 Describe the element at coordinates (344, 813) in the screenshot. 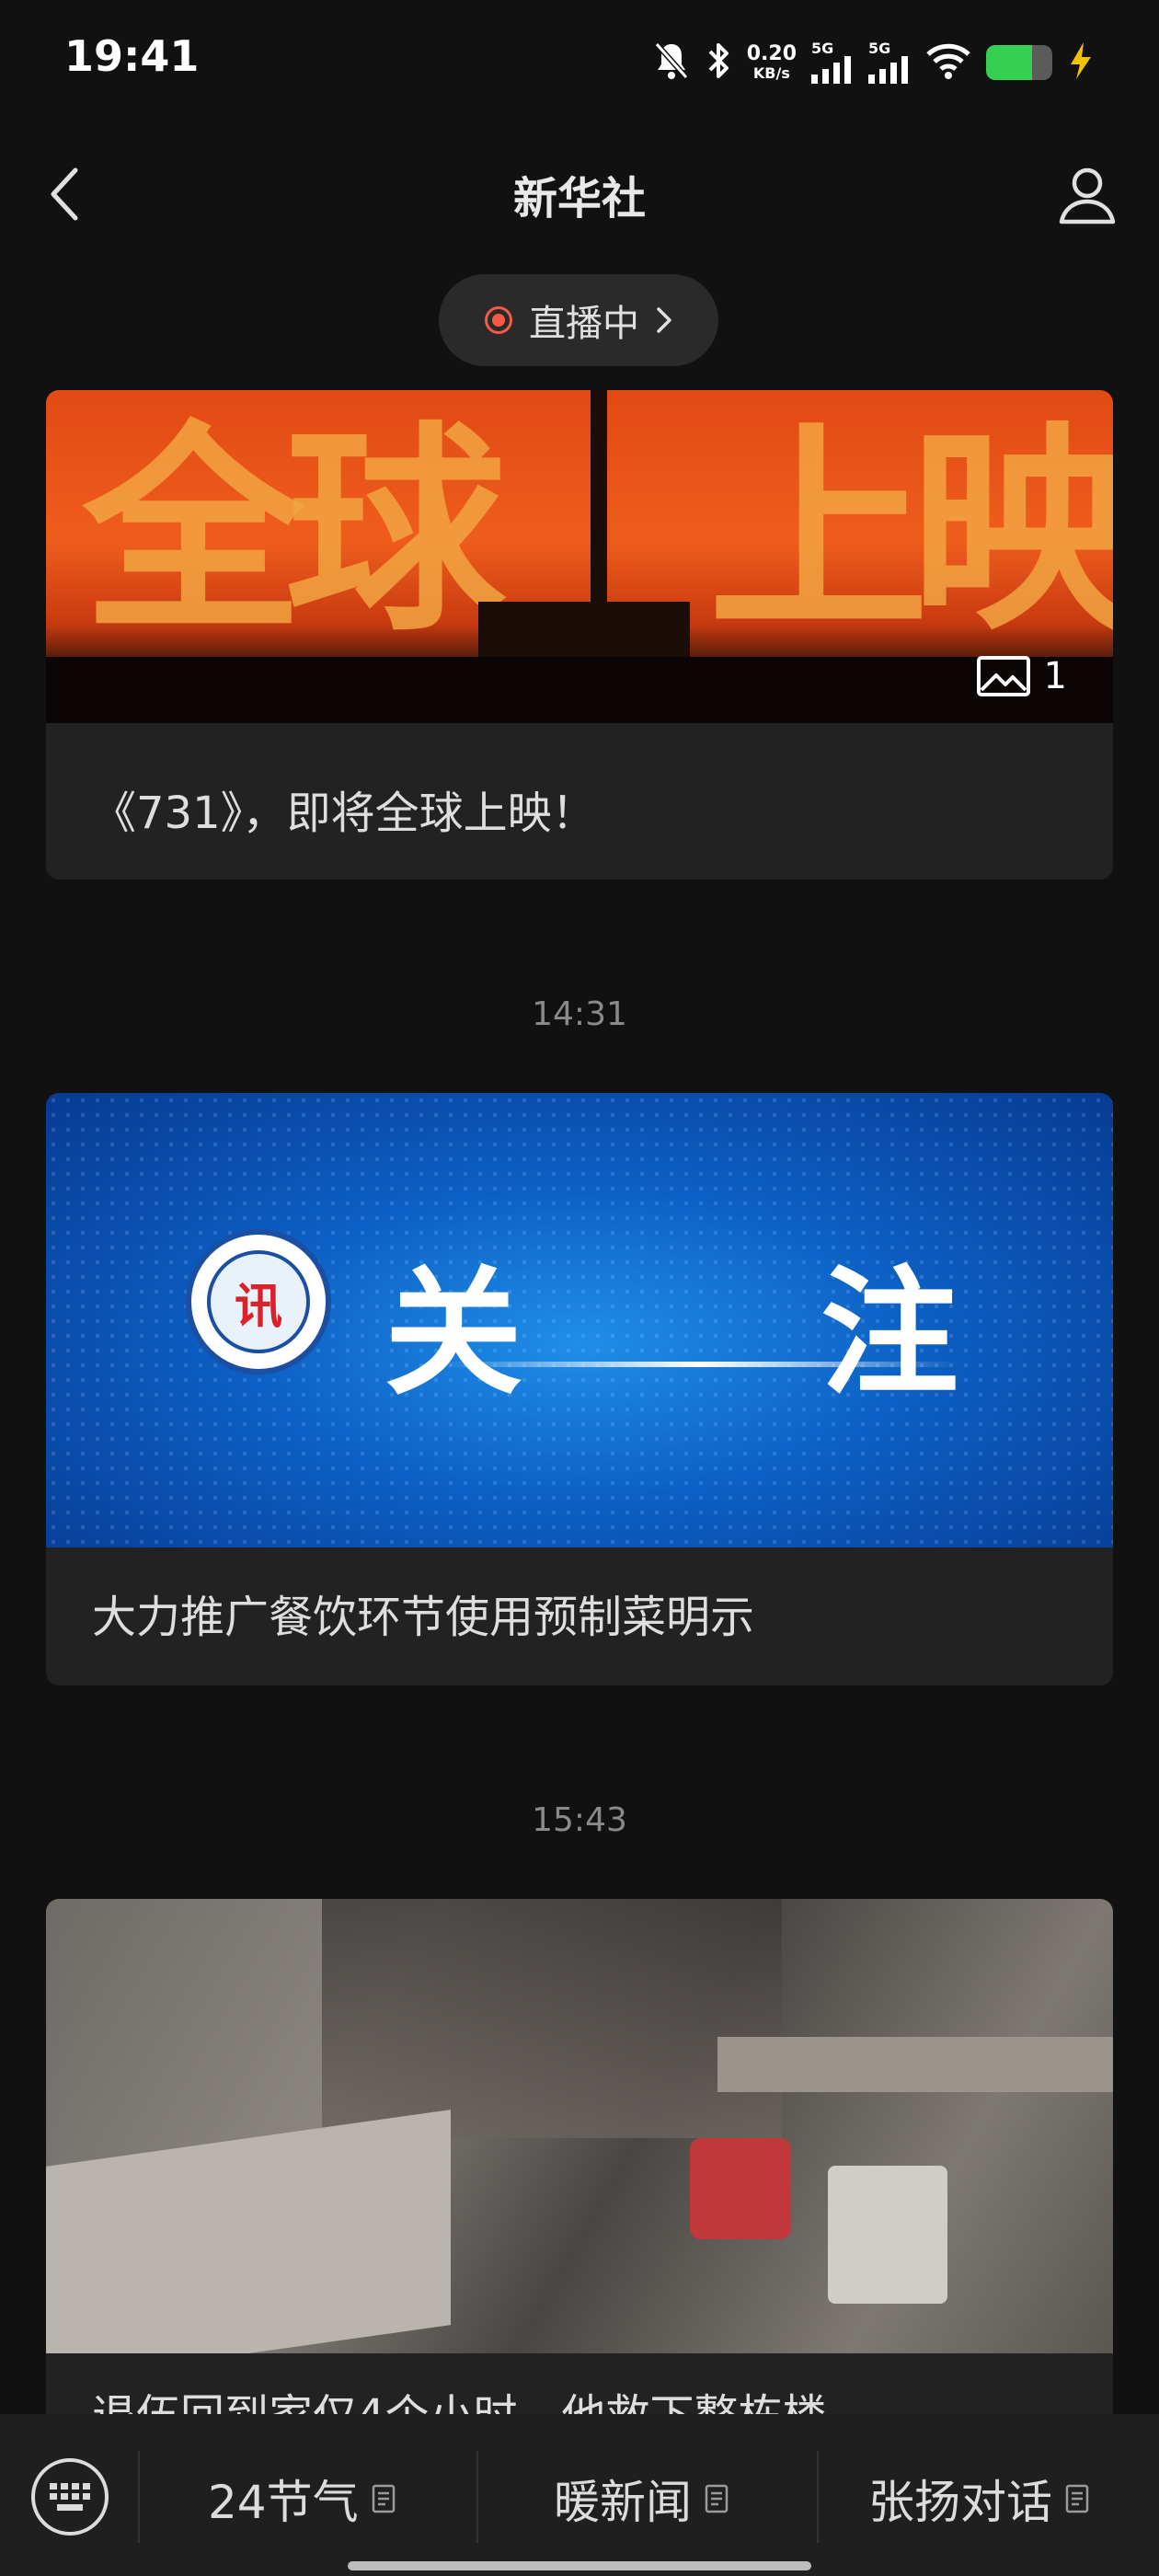

I see `news-caption: 《731》，即将全球上映！` at that location.